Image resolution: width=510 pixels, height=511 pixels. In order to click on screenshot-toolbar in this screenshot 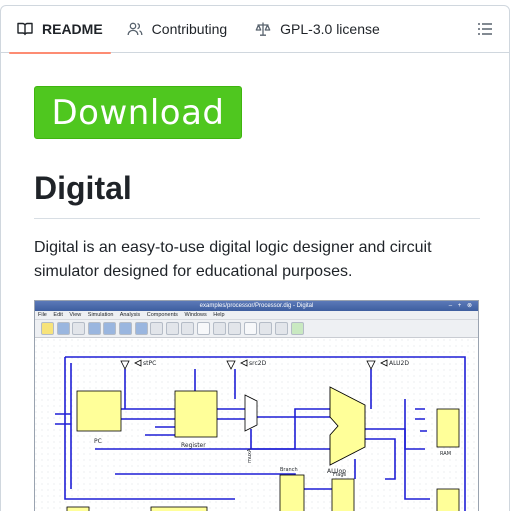, I will do `click(256, 329)`.